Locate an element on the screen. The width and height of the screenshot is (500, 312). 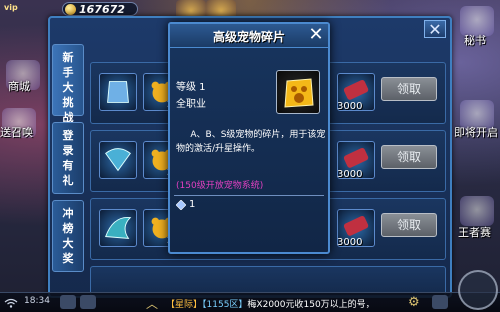
wifi-icon is located at coordinates (11, 303).